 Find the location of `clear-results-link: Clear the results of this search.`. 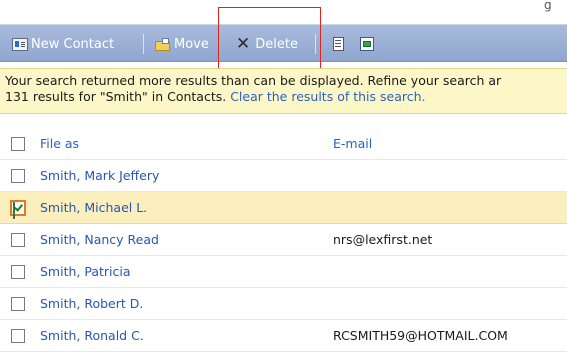

clear-results-link: Clear the results of this search. is located at coordinates (327, 96).